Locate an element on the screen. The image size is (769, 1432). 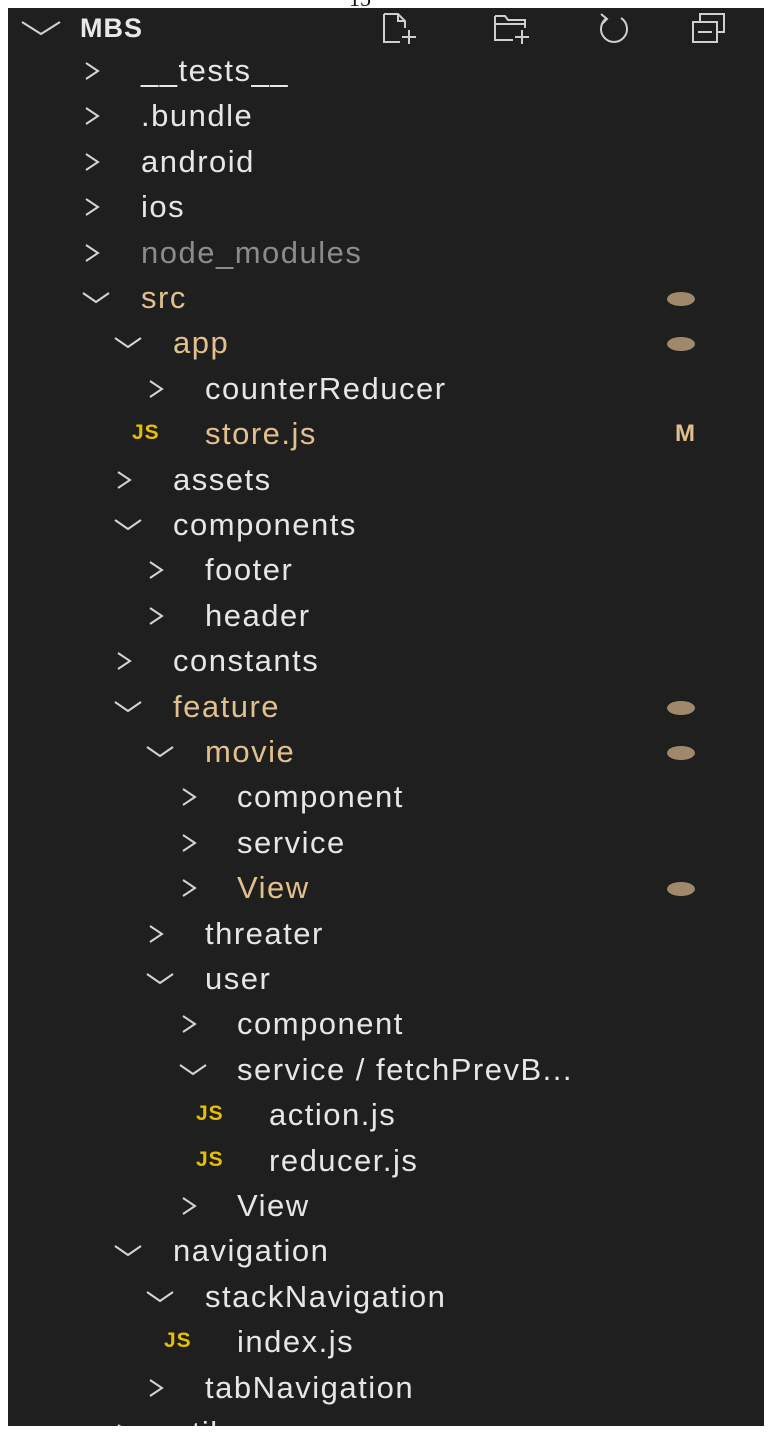
new-file-icon is located at coordinates (399, 28).